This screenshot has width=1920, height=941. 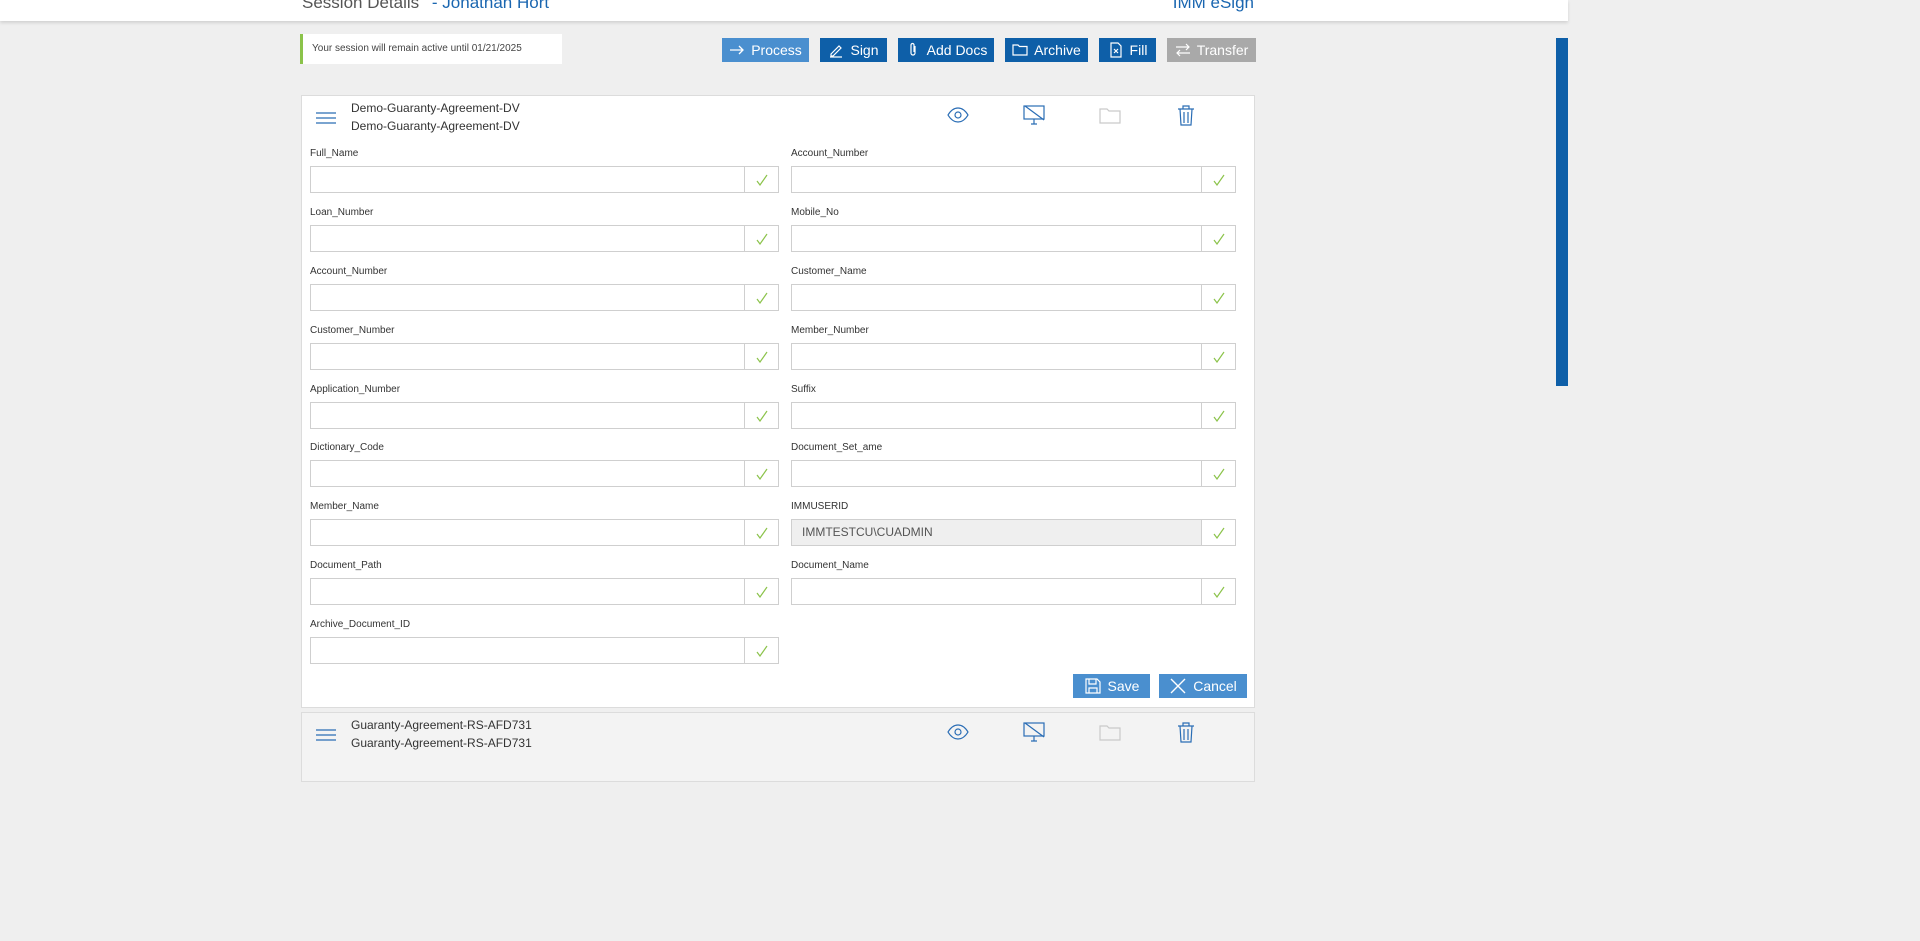 I want to click on suffix-field, so click(x=1013, y=415).